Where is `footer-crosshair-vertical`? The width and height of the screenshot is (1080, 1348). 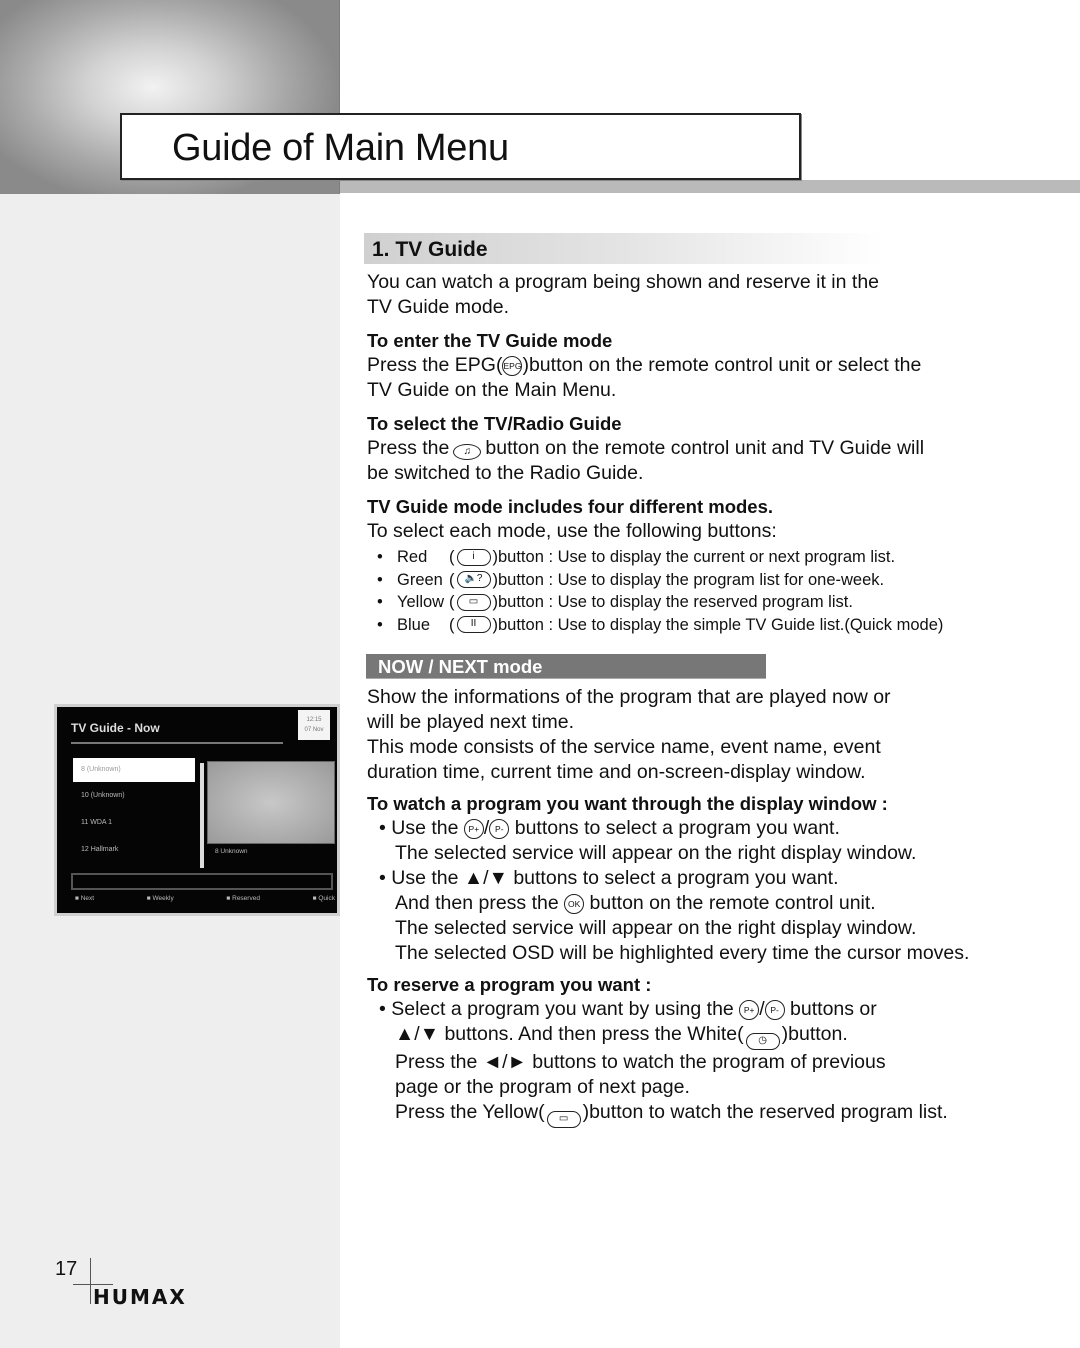
footer-crosshair-vertical is located at coordinates (90, 1281).